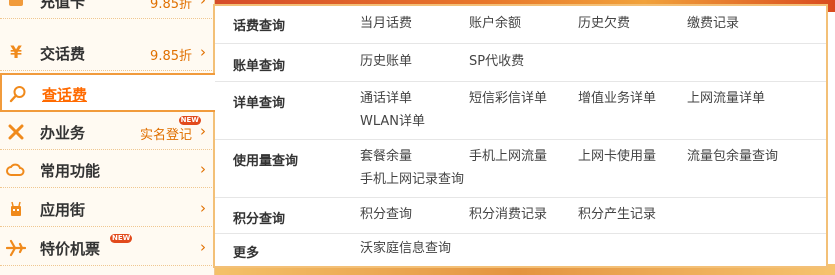 The image size is (835, 275). Describe the element at coordinates (166, 133) in the screenshot. I see `realname-register-link: 实名登记` at that location.